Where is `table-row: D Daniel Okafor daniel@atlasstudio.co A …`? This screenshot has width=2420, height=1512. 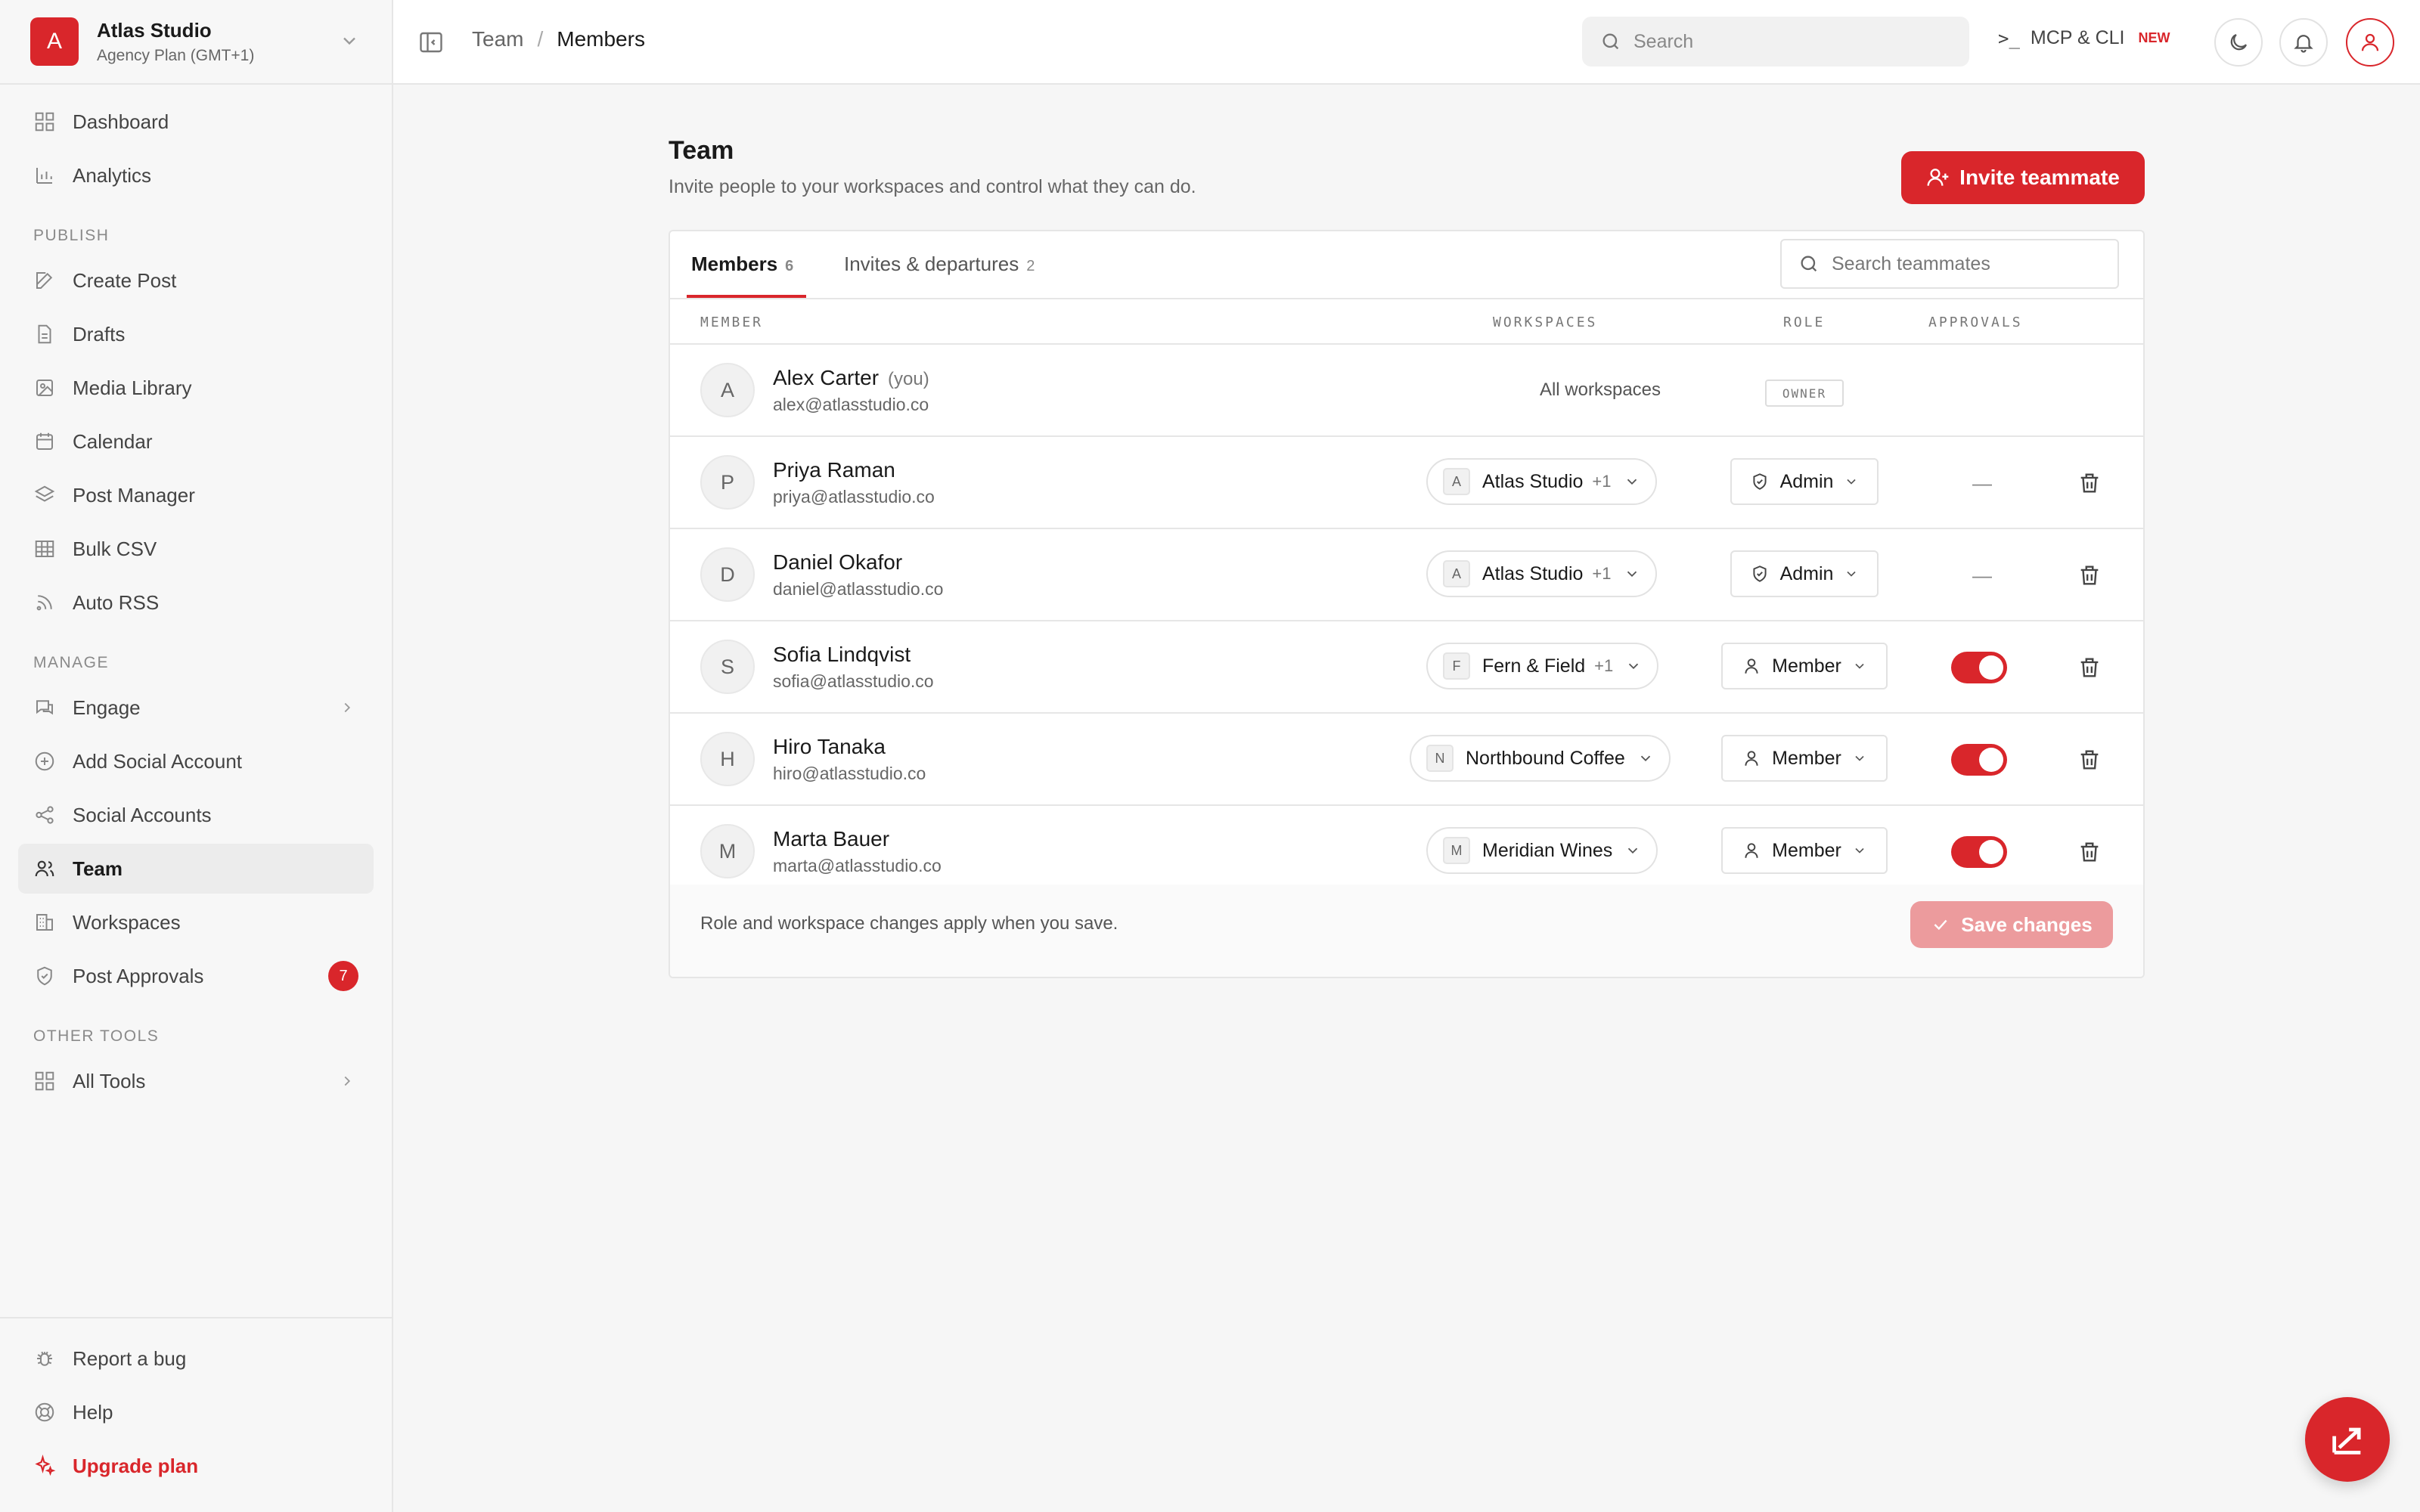
table-row: D Daniel Okafor daniel@atlasstudio.co A … is located at coordinates (1406, 575).